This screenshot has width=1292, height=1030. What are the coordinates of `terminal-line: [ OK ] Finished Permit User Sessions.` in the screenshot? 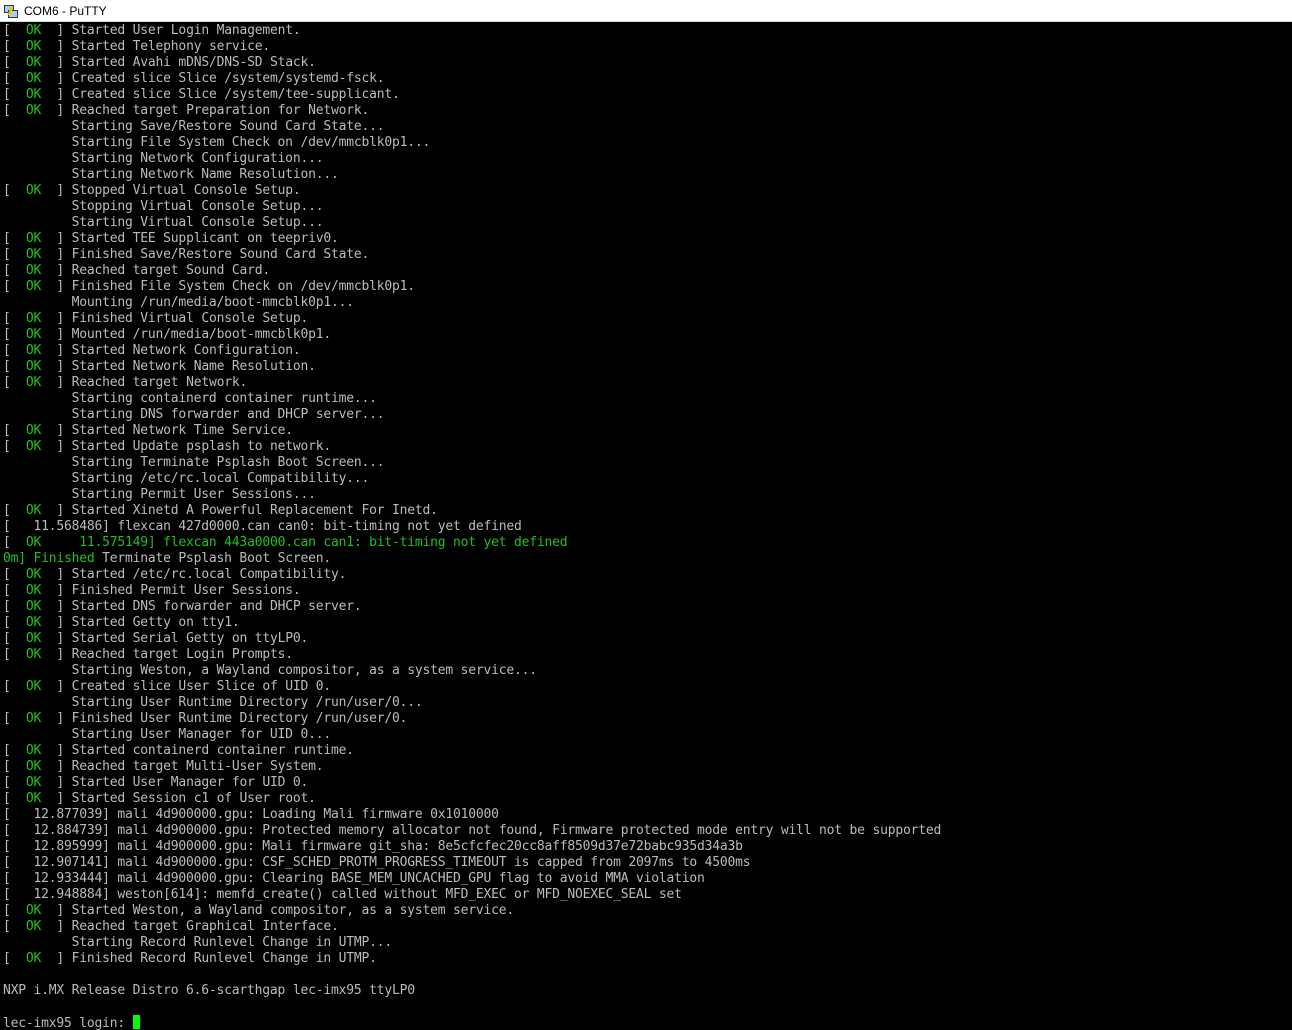 It's located at (646, 591).